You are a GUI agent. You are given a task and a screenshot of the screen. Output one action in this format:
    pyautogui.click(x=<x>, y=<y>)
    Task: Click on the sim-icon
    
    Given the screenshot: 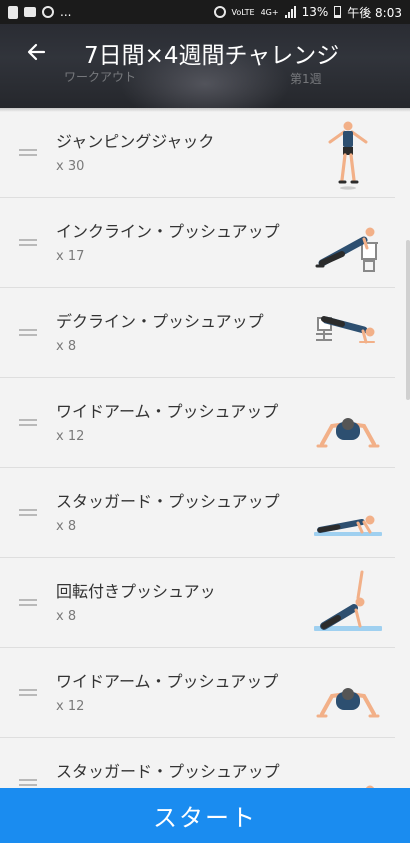 What is the action you would take?
    pyautogui.click(x=13, y=12)
    